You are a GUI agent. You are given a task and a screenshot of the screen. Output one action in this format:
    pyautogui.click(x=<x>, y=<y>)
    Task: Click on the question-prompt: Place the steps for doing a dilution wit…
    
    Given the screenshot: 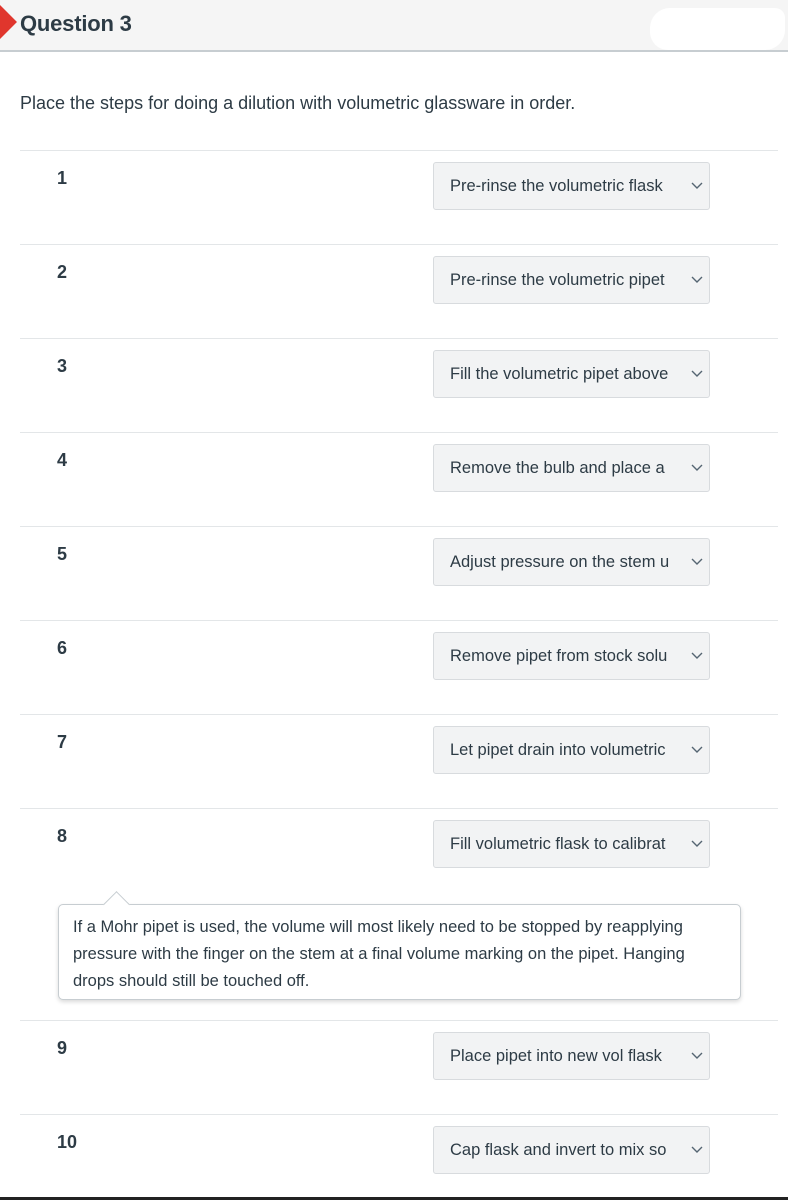 What is the action you would take?
    pyautogui.click(x=298, y=103)
    